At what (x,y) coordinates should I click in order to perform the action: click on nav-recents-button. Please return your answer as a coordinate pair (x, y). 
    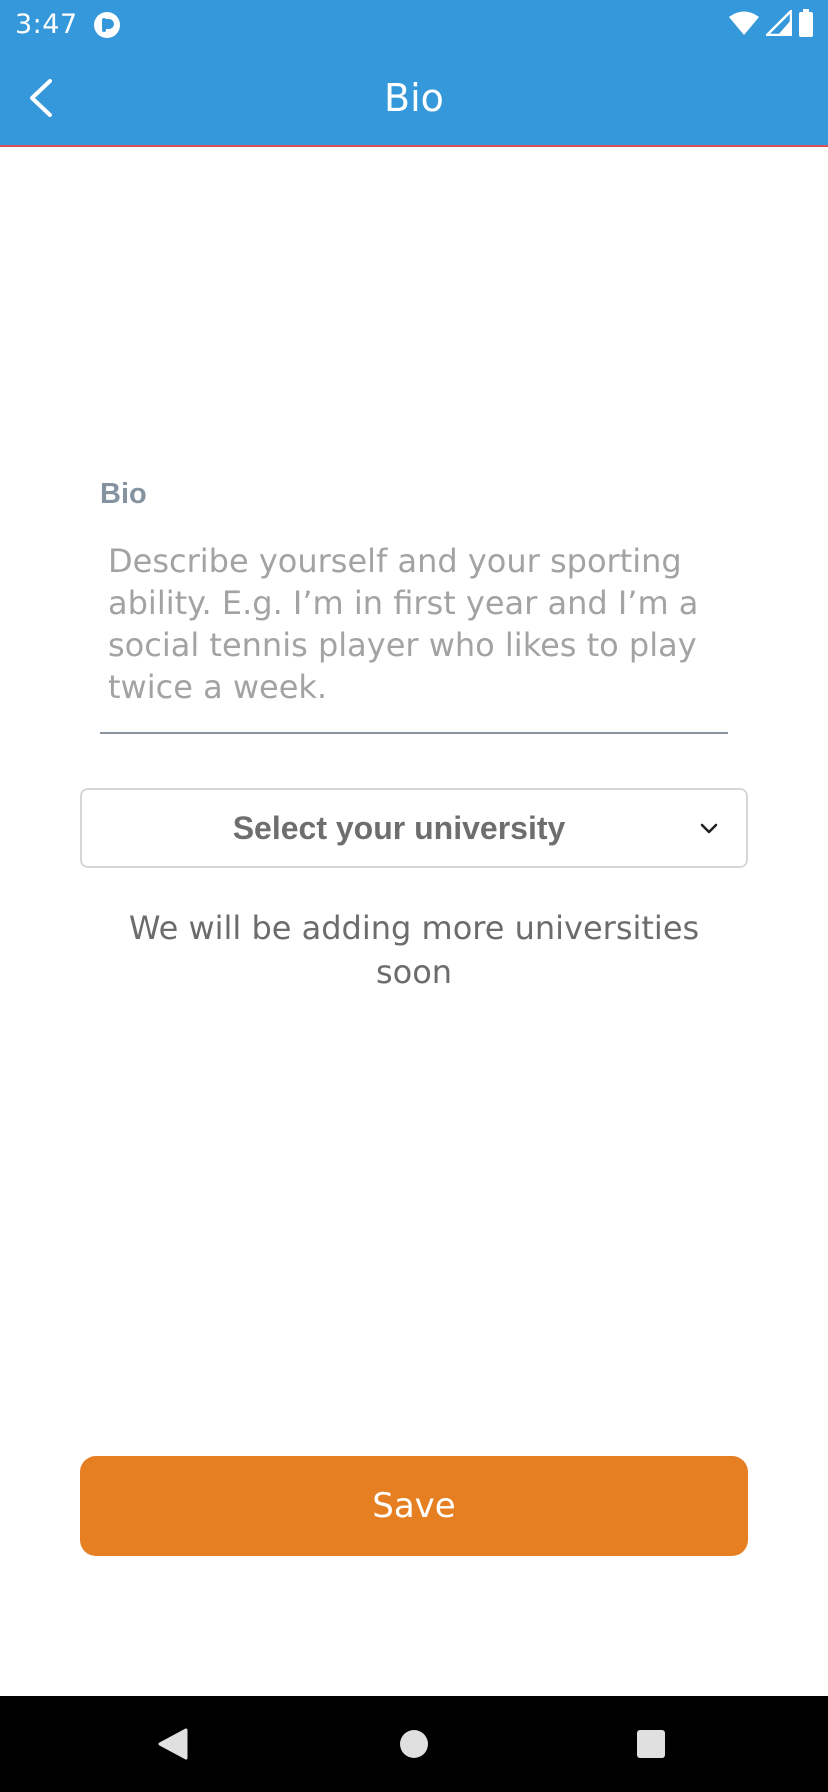
    Looking at the image, I should click on (651, 1744).